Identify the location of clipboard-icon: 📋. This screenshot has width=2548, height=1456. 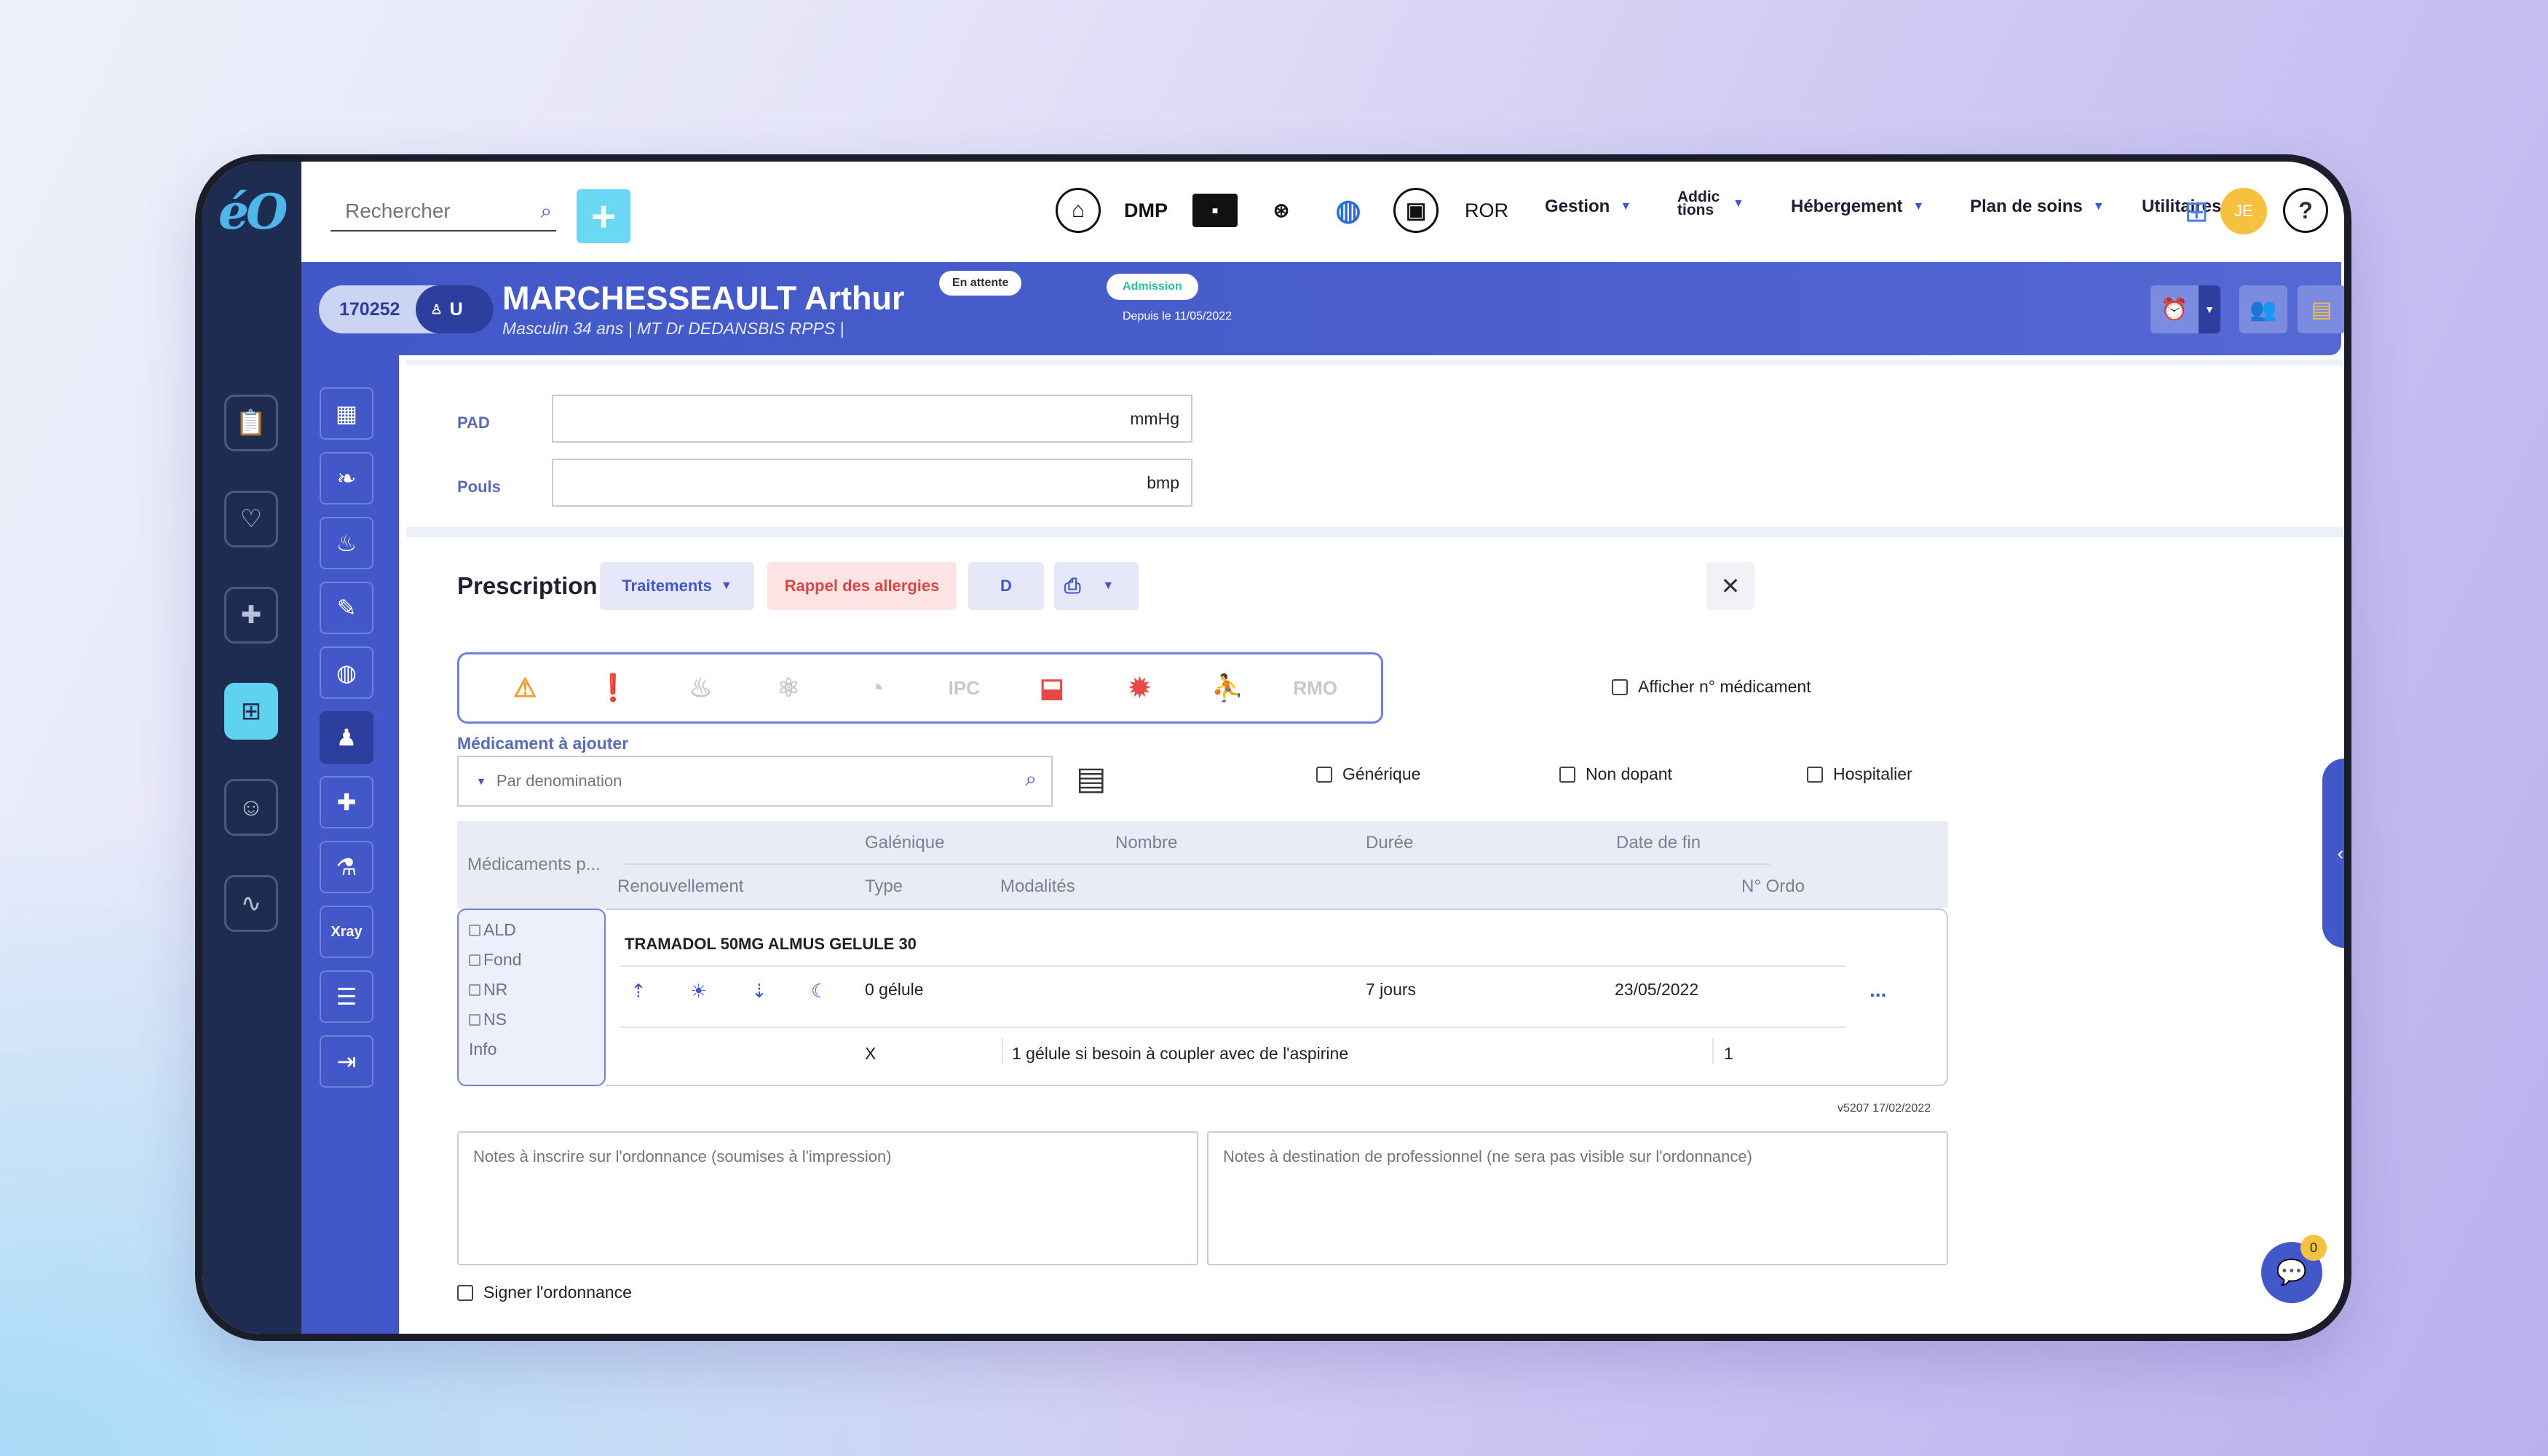
(251, 423).